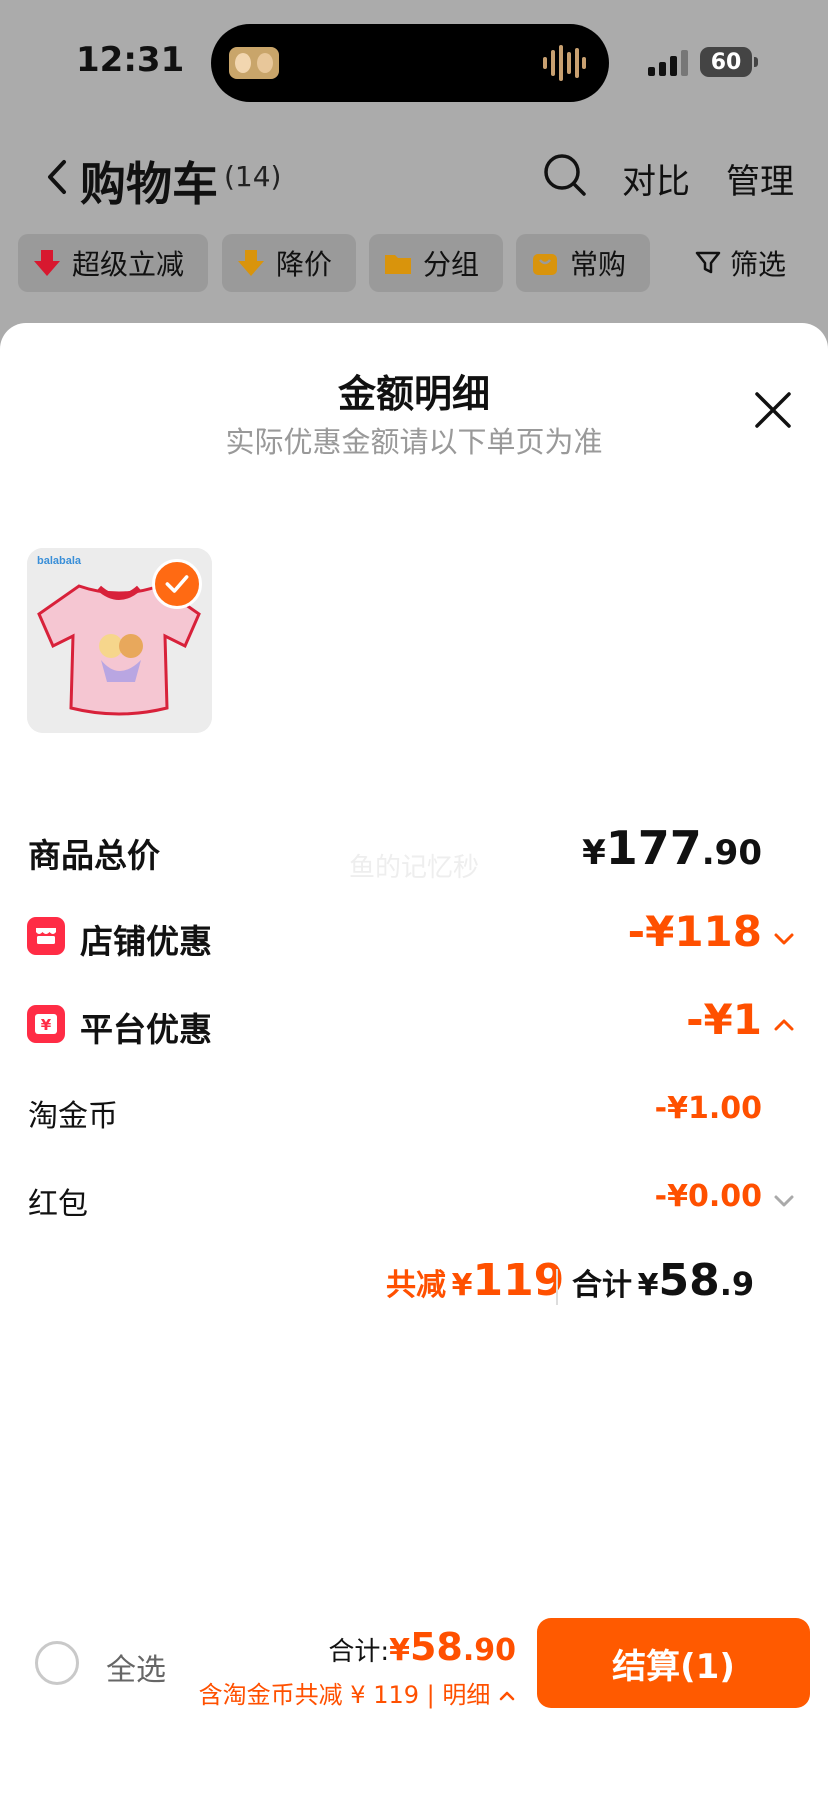 Image resolution: width=828 pixels, height=1796 pixels. Describe the element at coordinates (663, 1280) in the screenshot. I see `summary-total: 合计 ¥58.9` at that location.